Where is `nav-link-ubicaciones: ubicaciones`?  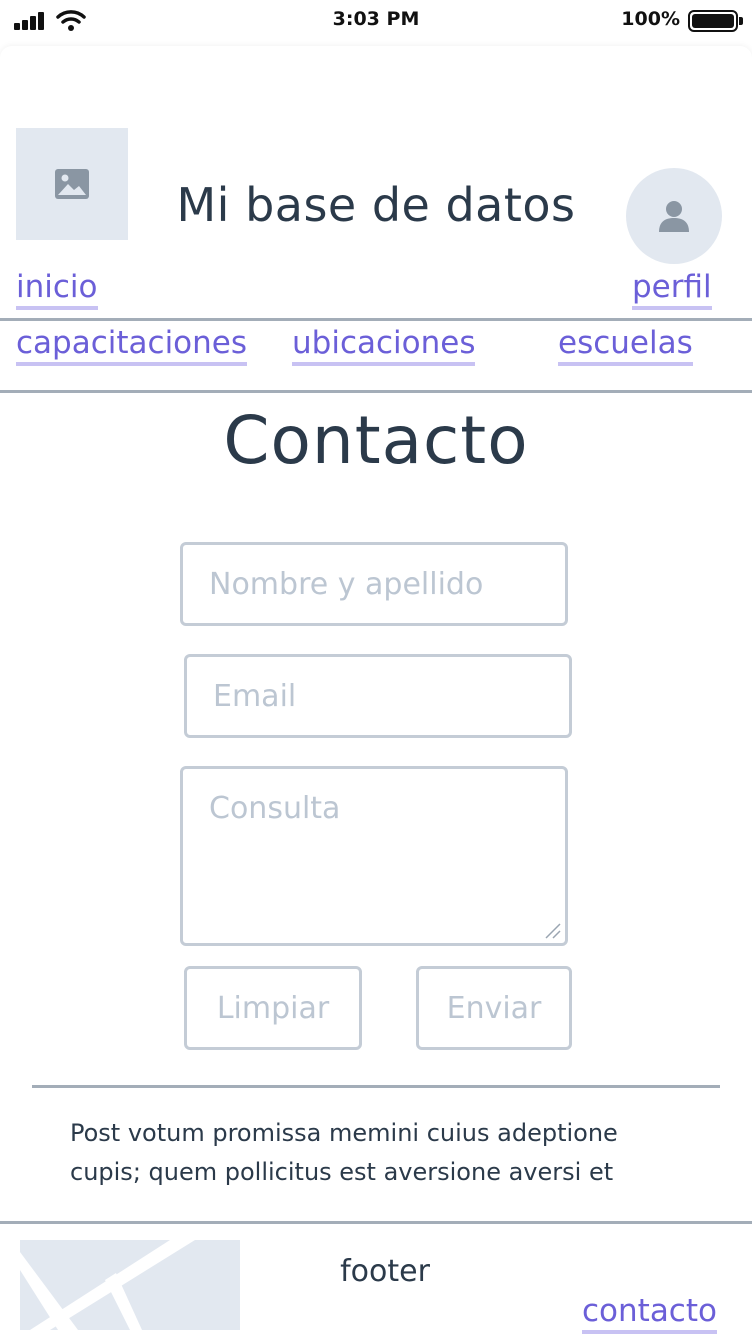
nav-link-ubicaciones: ubicaciones is located at coordinates (384, 345).